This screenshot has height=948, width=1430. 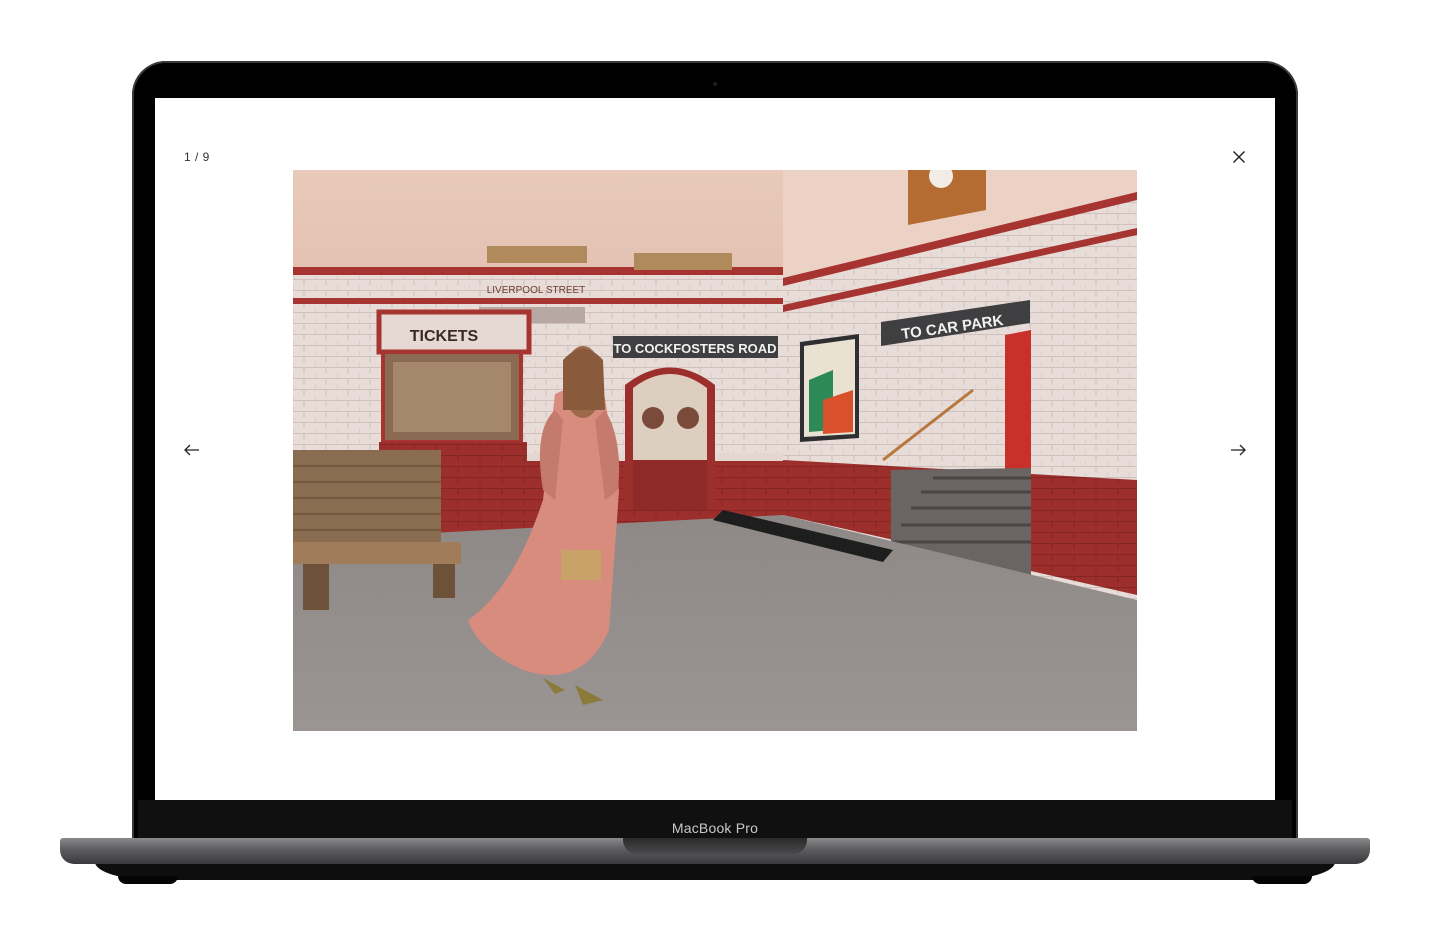 I want to click on image-counter: 1 / 9, so click(x=197, y=157).